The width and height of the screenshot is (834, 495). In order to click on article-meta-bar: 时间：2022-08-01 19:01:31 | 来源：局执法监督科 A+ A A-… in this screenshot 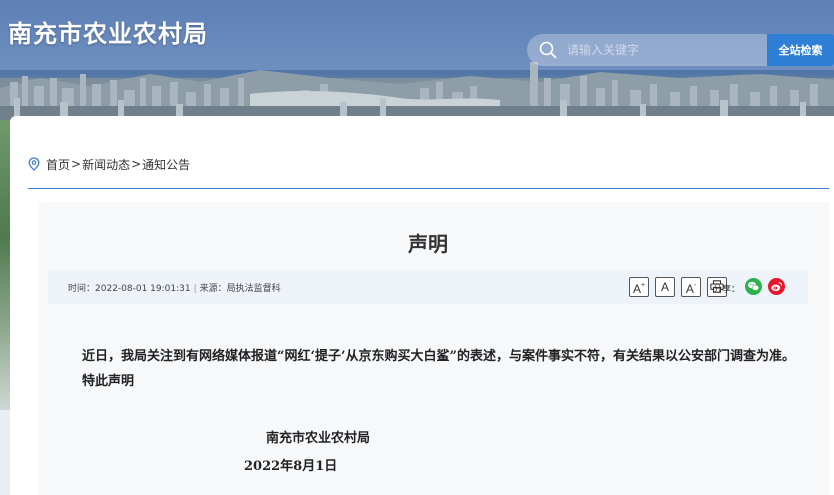, I will do `click(428, 287)`.